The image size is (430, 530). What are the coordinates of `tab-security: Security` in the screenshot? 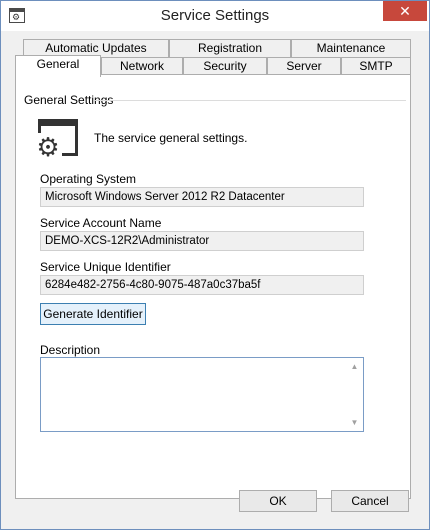 It's located at (225, 66).